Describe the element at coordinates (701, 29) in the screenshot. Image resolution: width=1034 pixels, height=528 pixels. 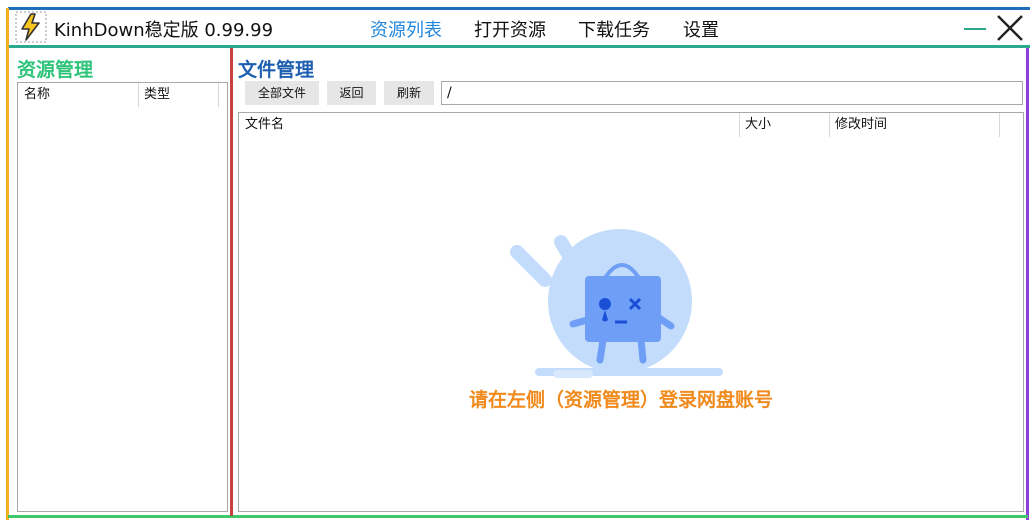
I see `nav-settings: 设置` at that location.